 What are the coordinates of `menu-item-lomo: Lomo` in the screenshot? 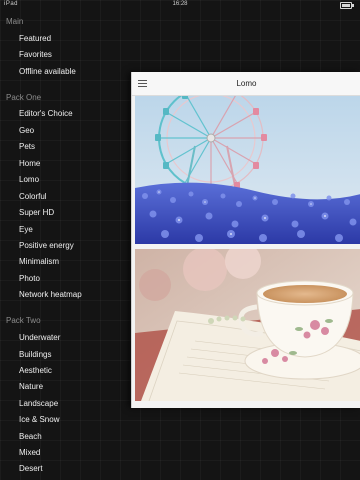 It's located at (29, 179).